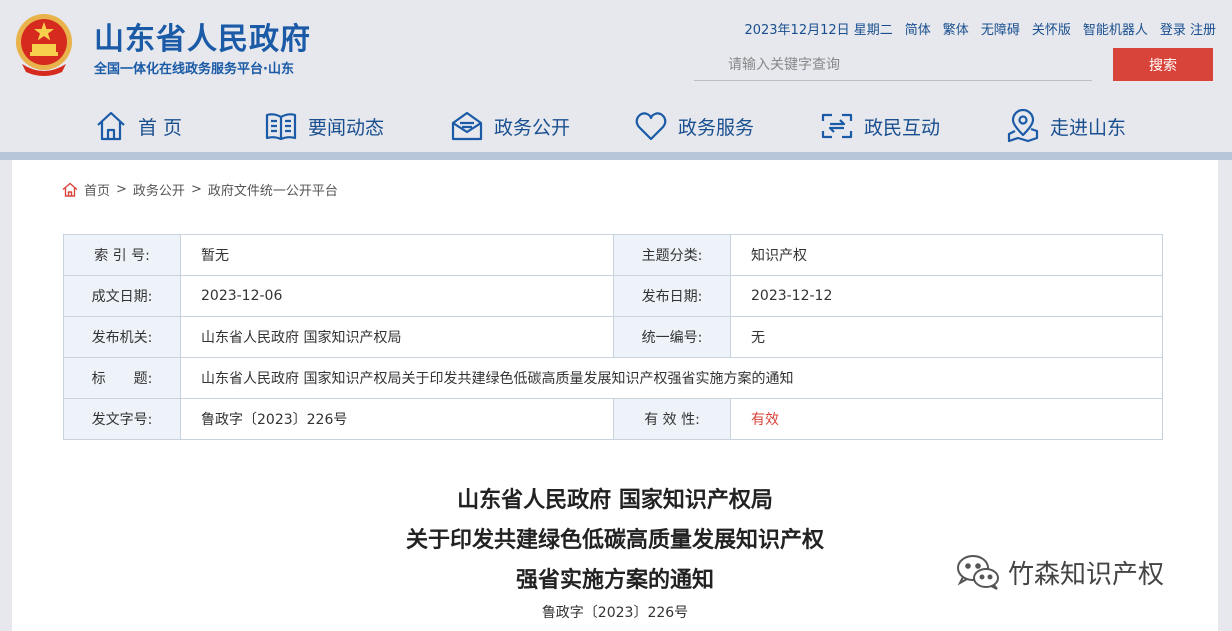 The width and height of the screenshot is (1232, 631). I want to click on nav-gov-services: 政务服务, so click(694, 126).